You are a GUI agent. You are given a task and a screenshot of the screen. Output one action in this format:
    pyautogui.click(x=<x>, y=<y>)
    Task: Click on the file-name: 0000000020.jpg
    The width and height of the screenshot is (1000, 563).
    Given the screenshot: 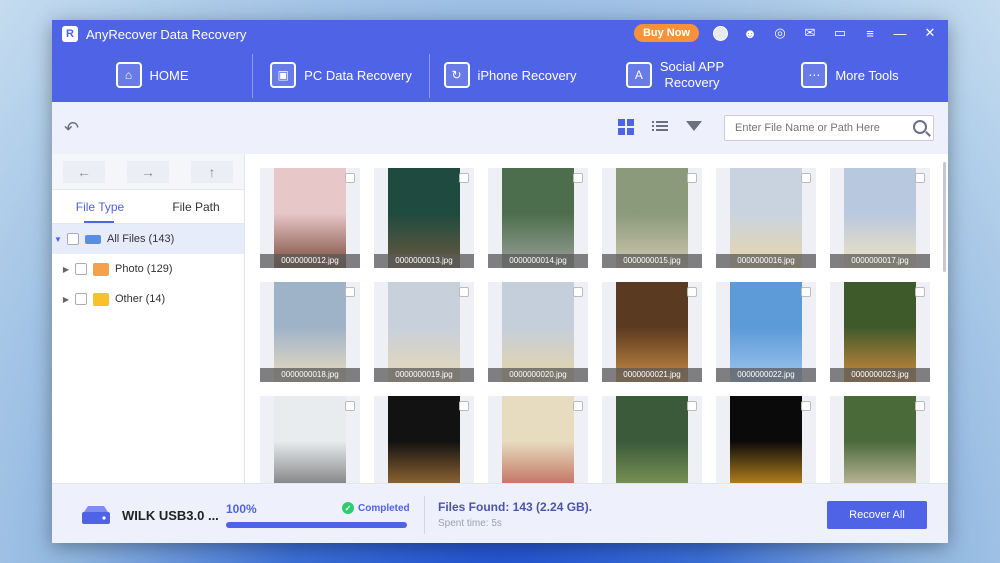 What is the action you would take?
    pyautogui.click(x=538, y=375)
    